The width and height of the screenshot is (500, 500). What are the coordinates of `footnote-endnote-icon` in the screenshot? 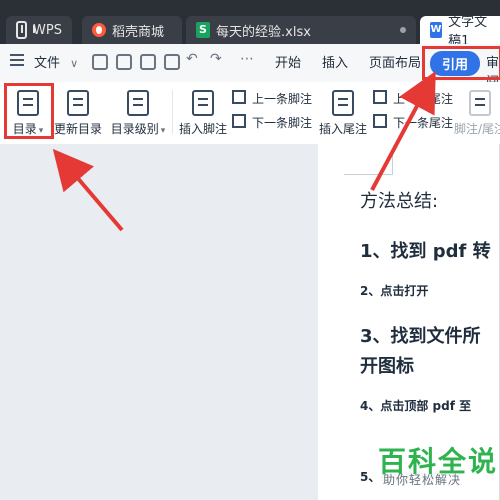 It's located at (480, 103).